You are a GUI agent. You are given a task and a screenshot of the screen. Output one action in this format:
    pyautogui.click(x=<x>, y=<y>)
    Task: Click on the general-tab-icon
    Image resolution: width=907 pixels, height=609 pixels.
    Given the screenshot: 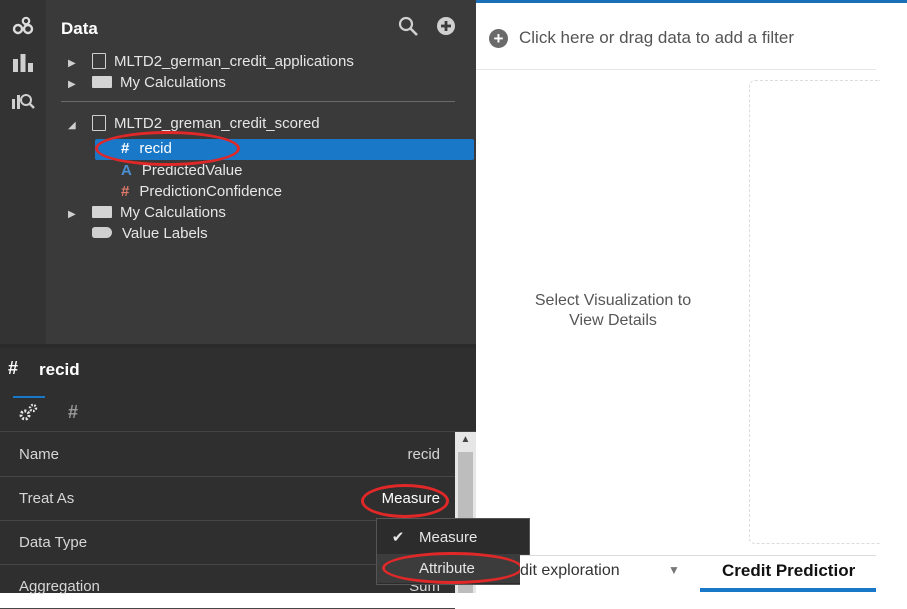 What is the action you would take?
    pyautogui.click(x=29, y=414)
    